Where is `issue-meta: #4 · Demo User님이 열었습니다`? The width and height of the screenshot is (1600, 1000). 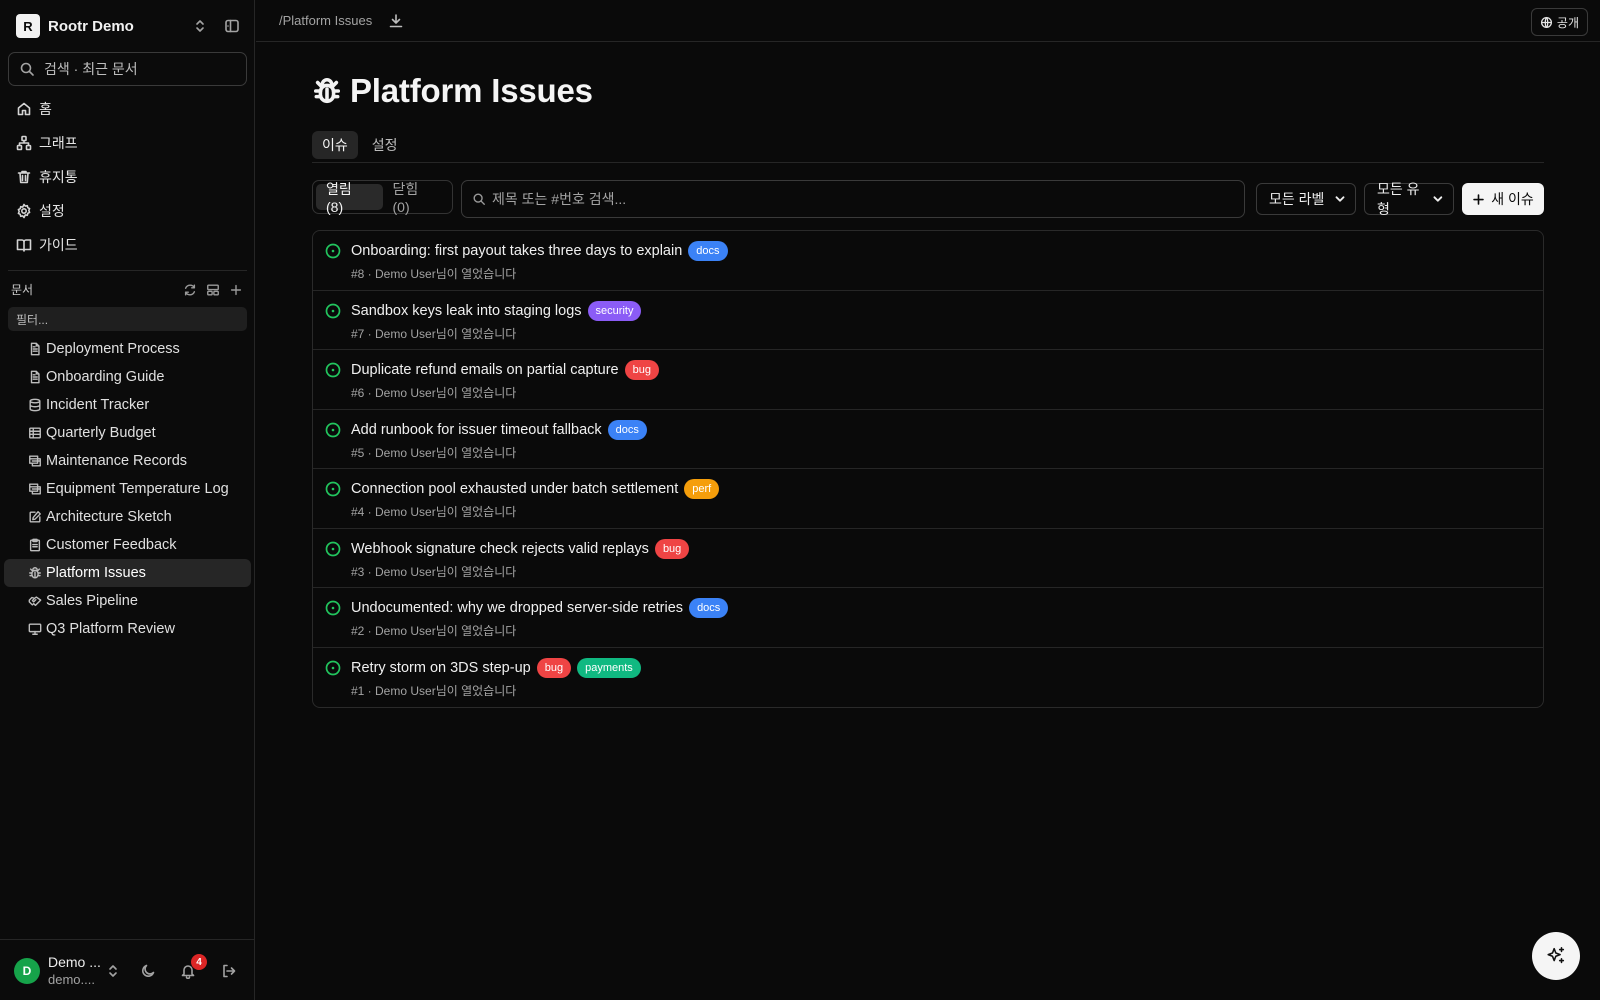 issue-meta: #4 · Demo User님이 열었습니다 is located at coordinates (434, 512).